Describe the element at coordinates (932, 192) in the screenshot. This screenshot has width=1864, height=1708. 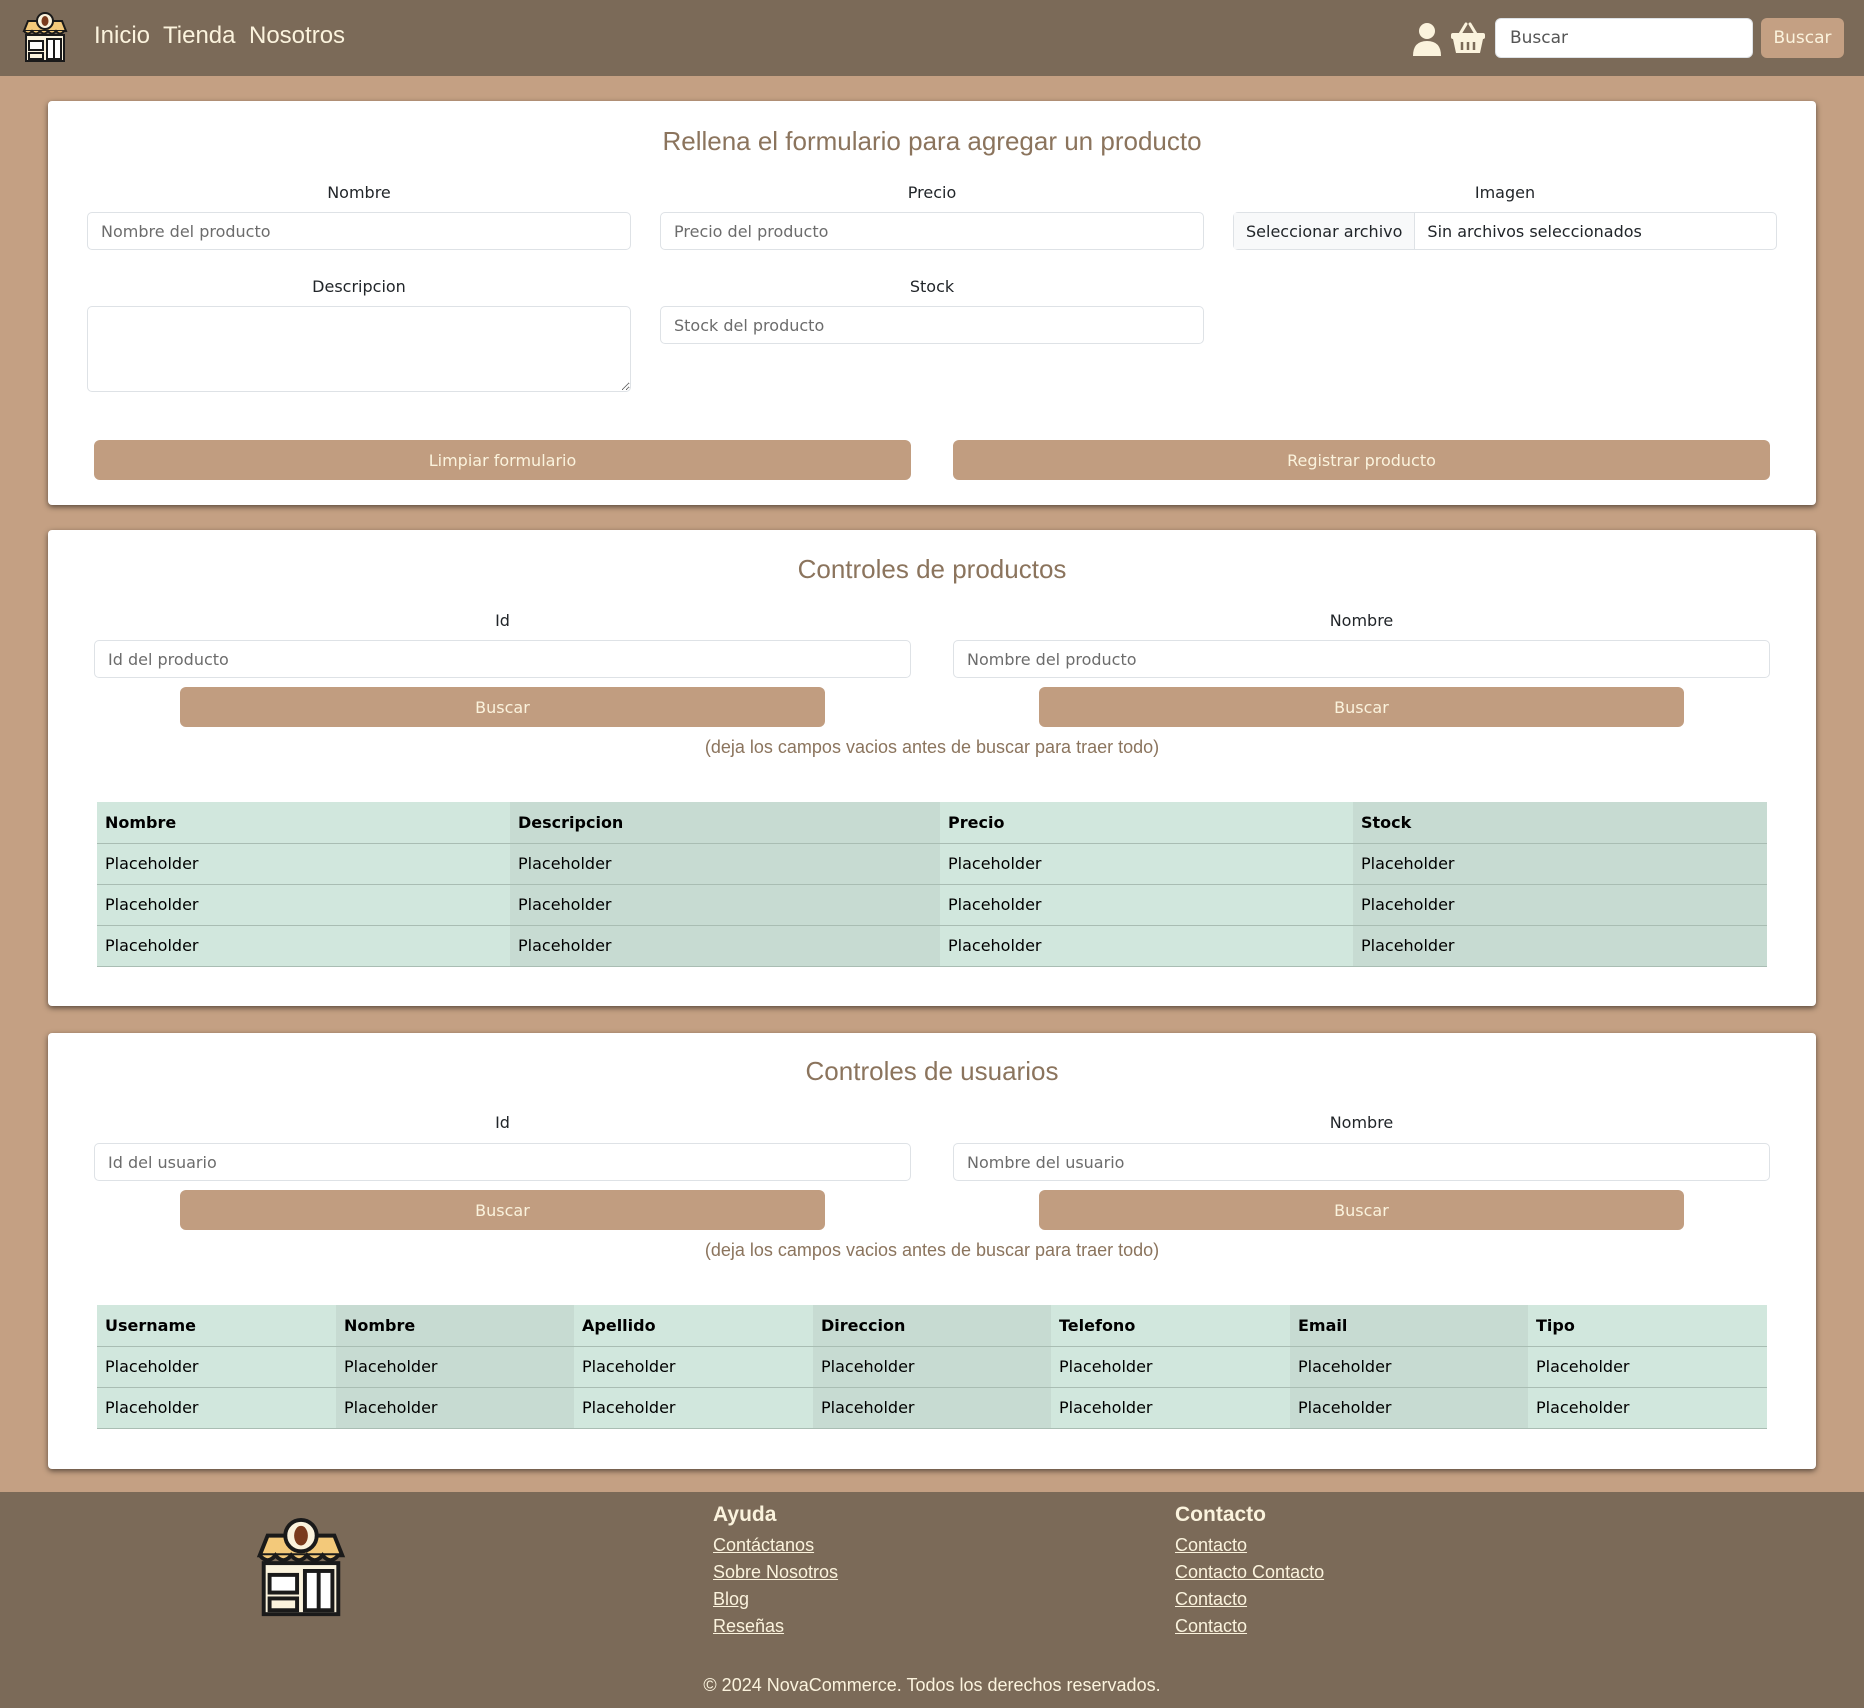
I see `precio-label: Precio` at that location.